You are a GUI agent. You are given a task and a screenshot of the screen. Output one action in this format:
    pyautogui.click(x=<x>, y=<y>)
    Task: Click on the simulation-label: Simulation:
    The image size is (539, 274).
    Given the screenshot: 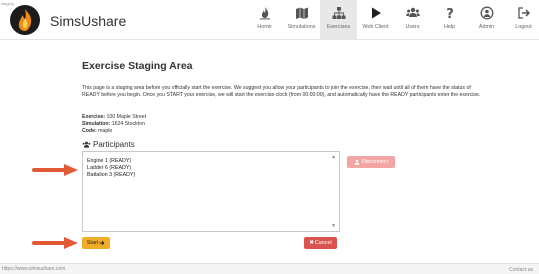 What is the action you would take?
    pyautogui.click(x=96, y=124)
    